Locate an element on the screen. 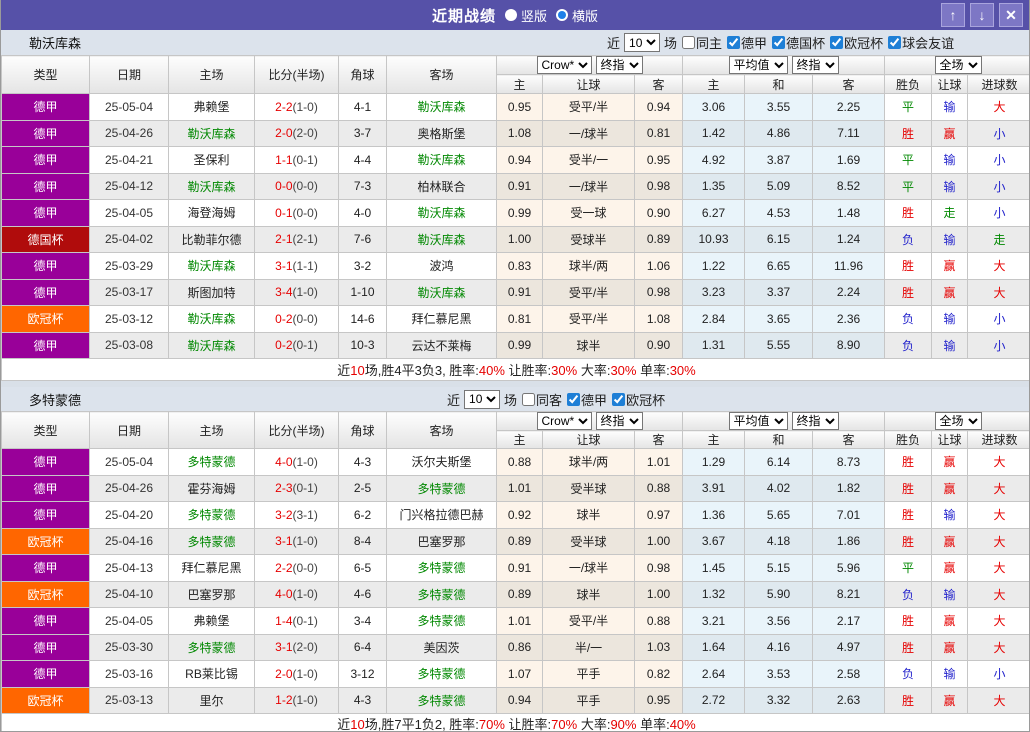 The width and height of the screenshot is (1030, 732). same-venue-filter: 同客 is located at coordinates (542, 399).